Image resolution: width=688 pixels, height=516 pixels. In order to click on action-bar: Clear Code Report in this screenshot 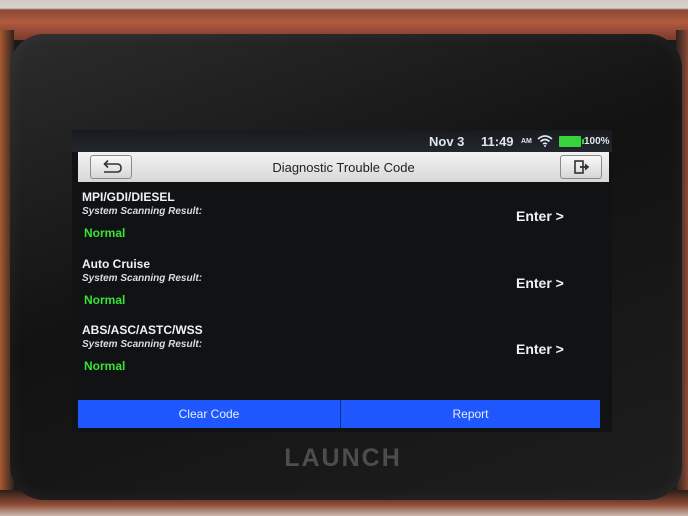, I will do `click(339, 414)`.